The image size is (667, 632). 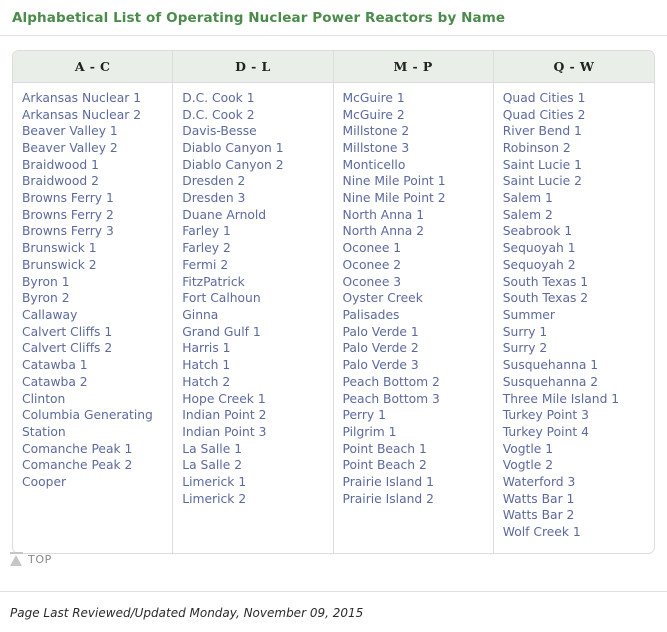 I want to click on reactor-link: Palo Verde 2, so click(x=381, y=348).